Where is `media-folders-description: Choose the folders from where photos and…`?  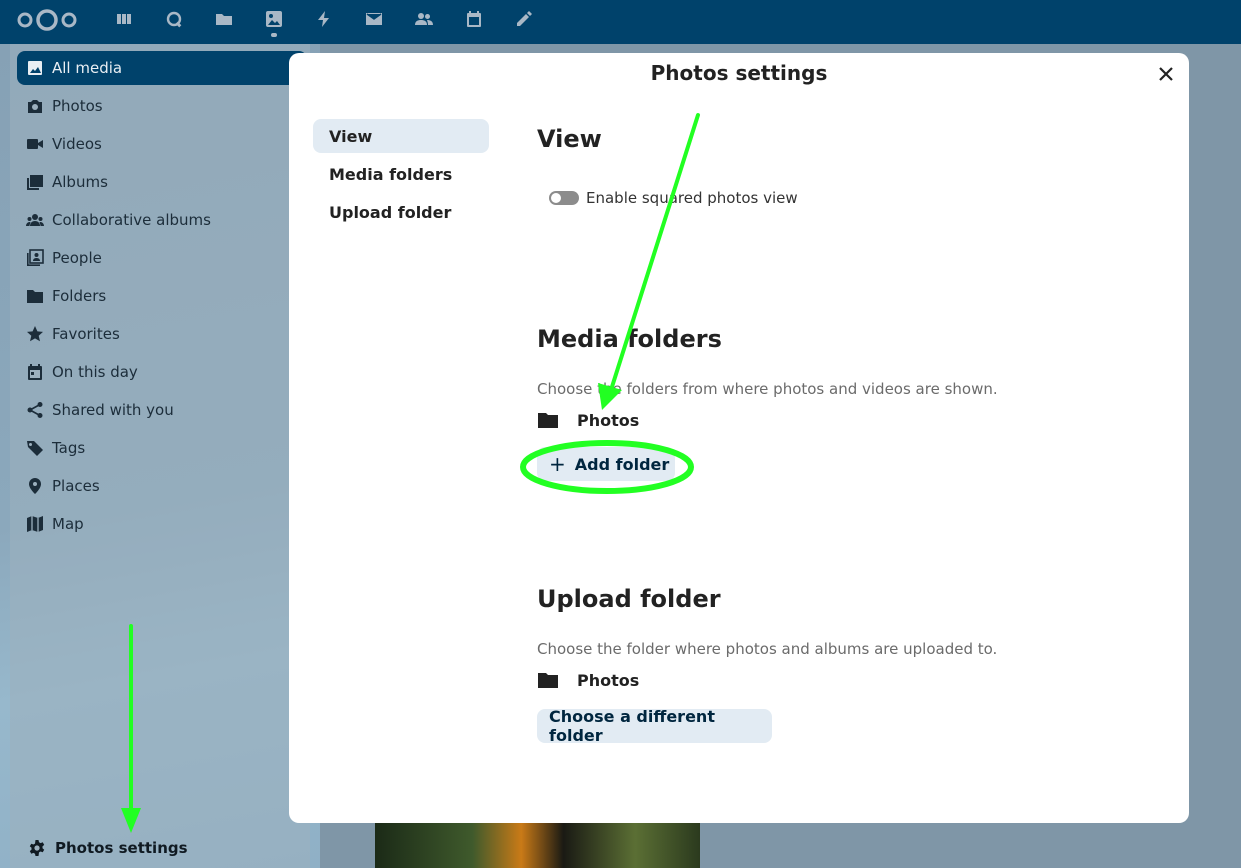 media-folders-description: Choose the folders from where photos and… is located at coordinates (767, 389).